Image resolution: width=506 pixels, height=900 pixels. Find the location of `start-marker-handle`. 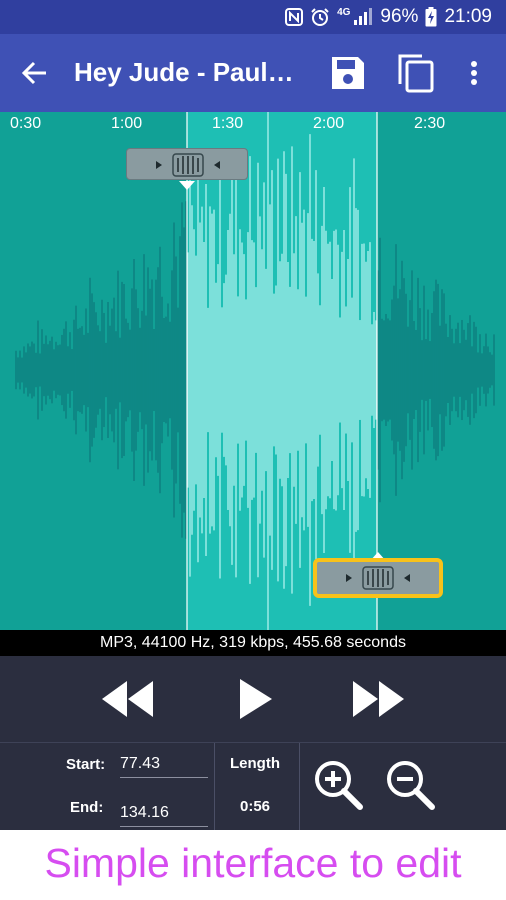

start-marker-handle is located at coordinates (187, 164).